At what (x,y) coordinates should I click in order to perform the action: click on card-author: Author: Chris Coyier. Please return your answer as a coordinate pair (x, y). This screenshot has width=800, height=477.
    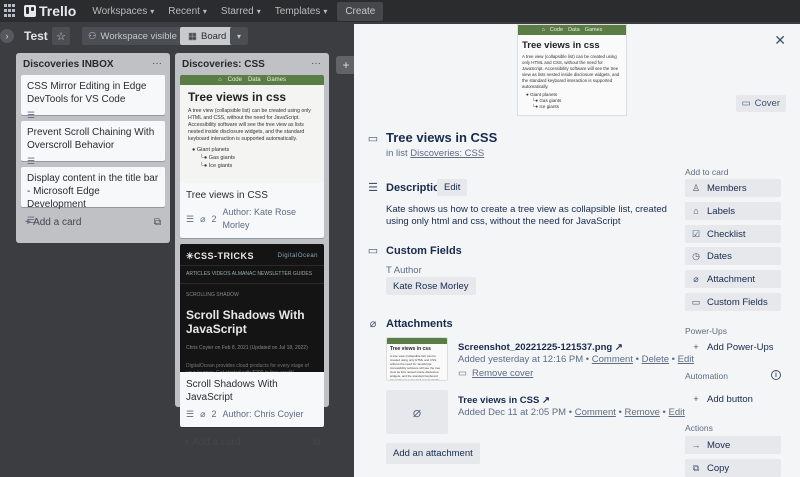
    Looking at the image, I should click on (263, 414).